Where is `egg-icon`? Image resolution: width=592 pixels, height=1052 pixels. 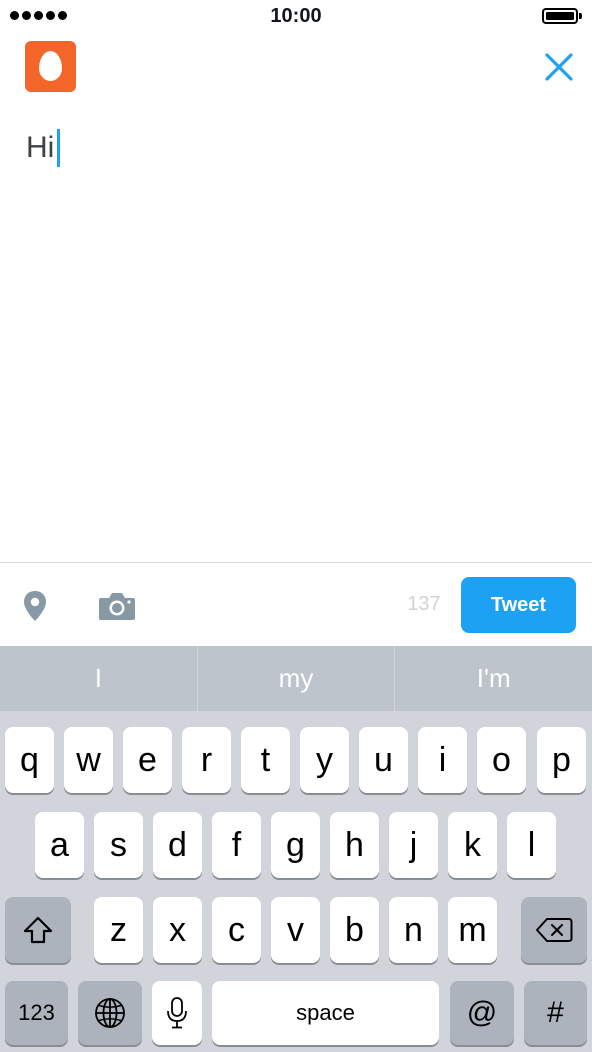 egg-icon is located at coordinates (50, 66).